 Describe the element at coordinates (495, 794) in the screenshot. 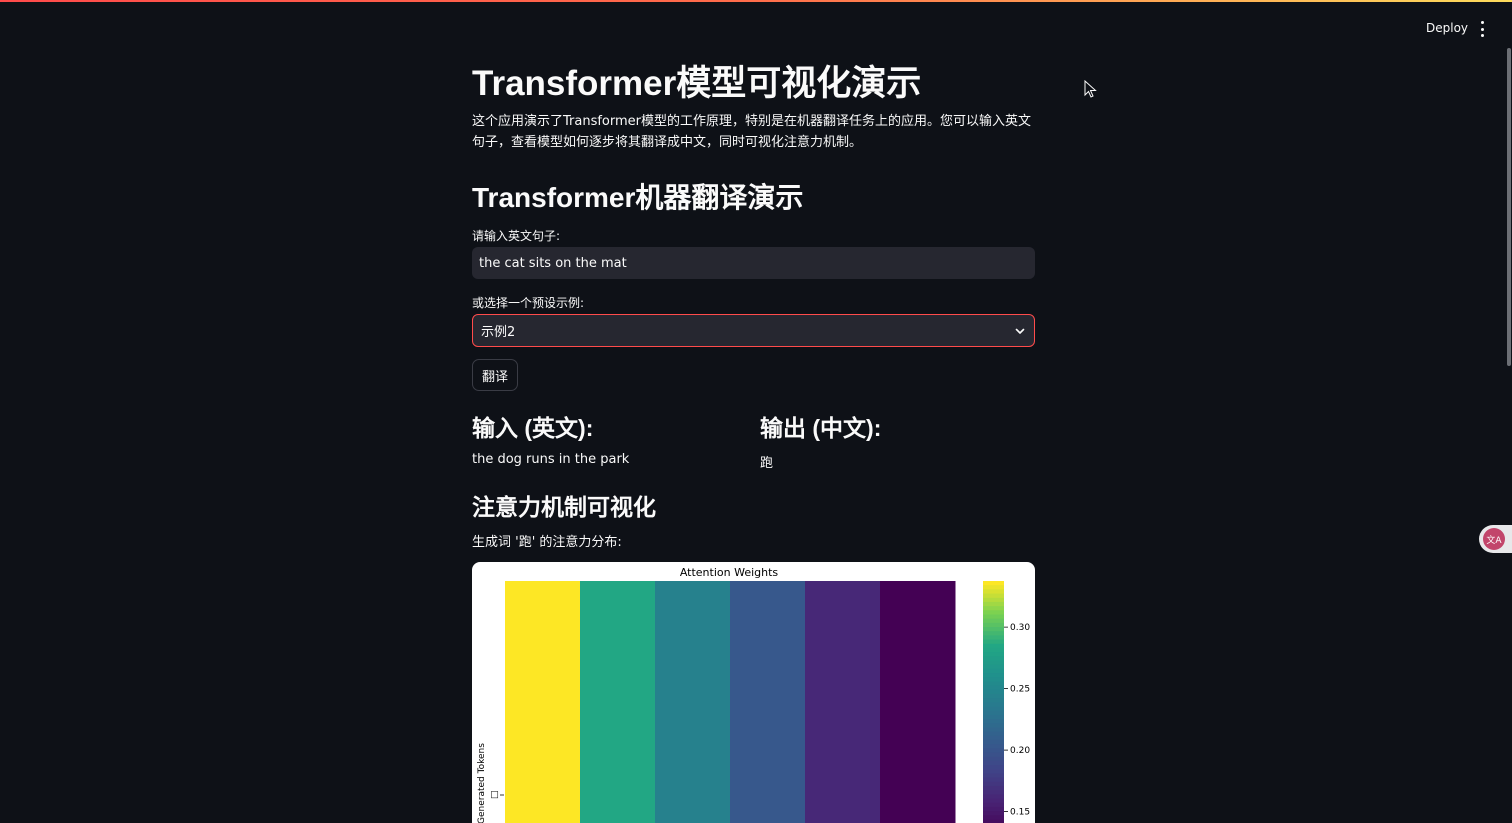

I see `chart-y-tick-label: □` at that location.